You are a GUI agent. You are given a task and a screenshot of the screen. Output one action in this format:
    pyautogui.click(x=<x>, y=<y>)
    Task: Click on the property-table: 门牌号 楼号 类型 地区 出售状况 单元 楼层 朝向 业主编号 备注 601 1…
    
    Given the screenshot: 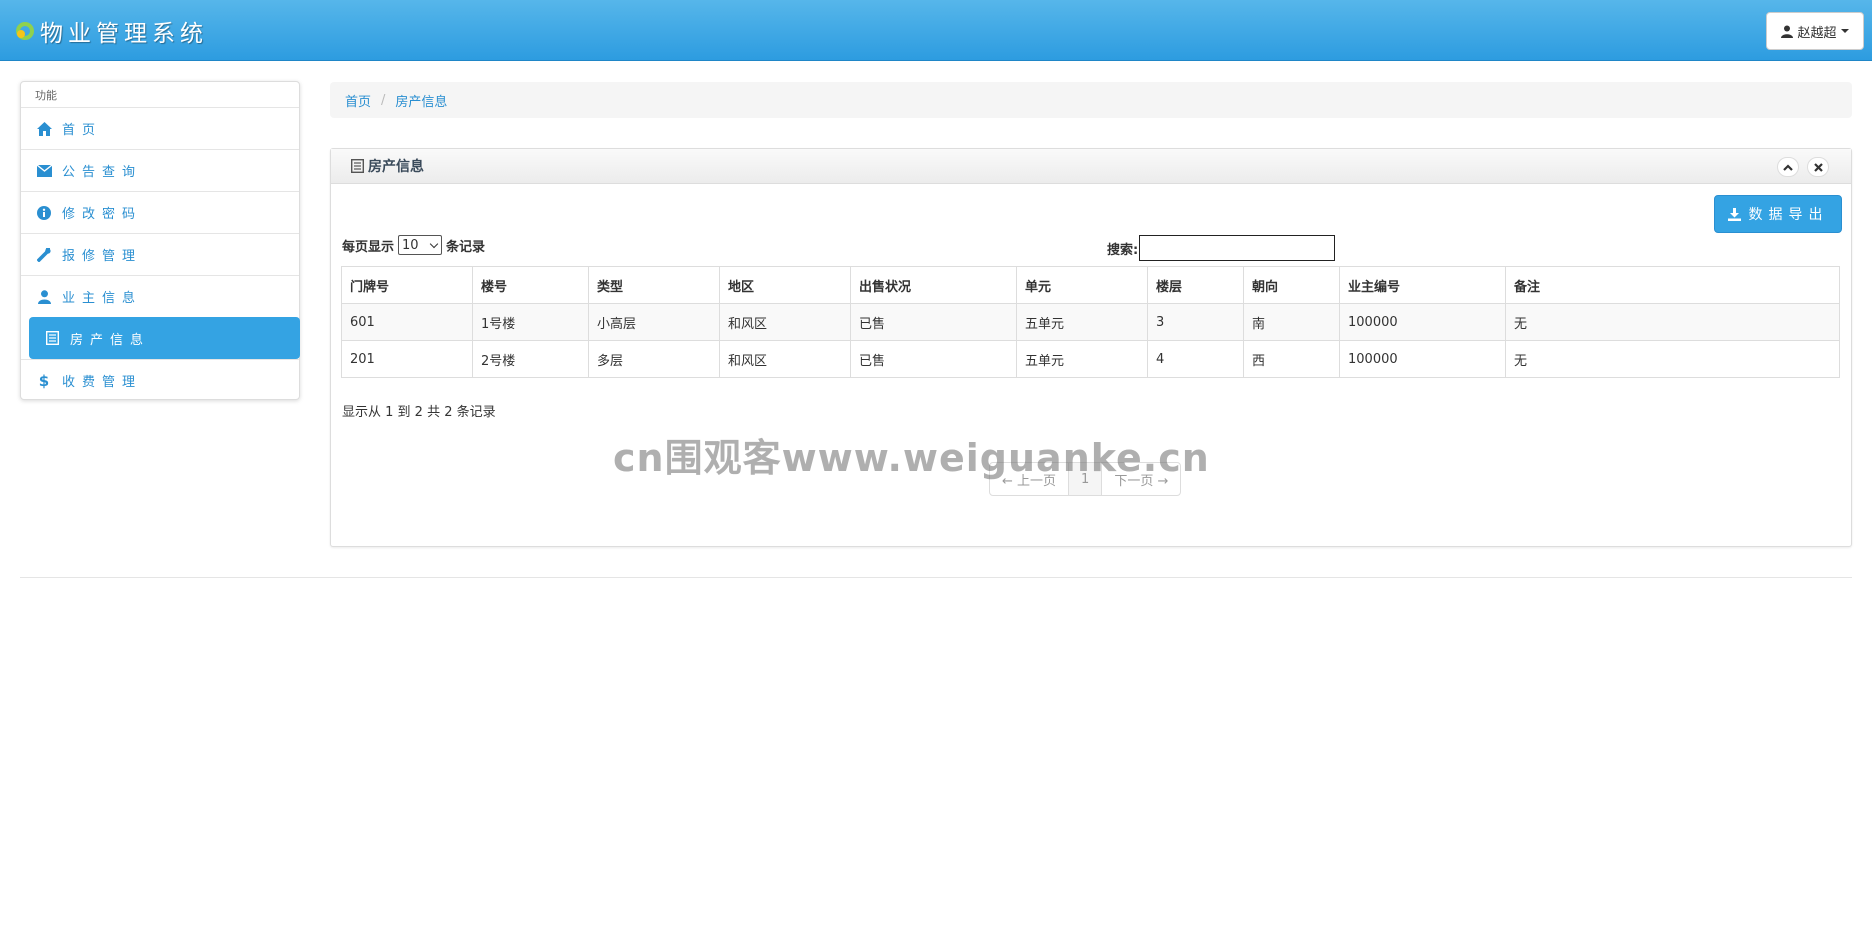 What is the action you would take?
    pyautogui.click(x=1090, y=322)
    